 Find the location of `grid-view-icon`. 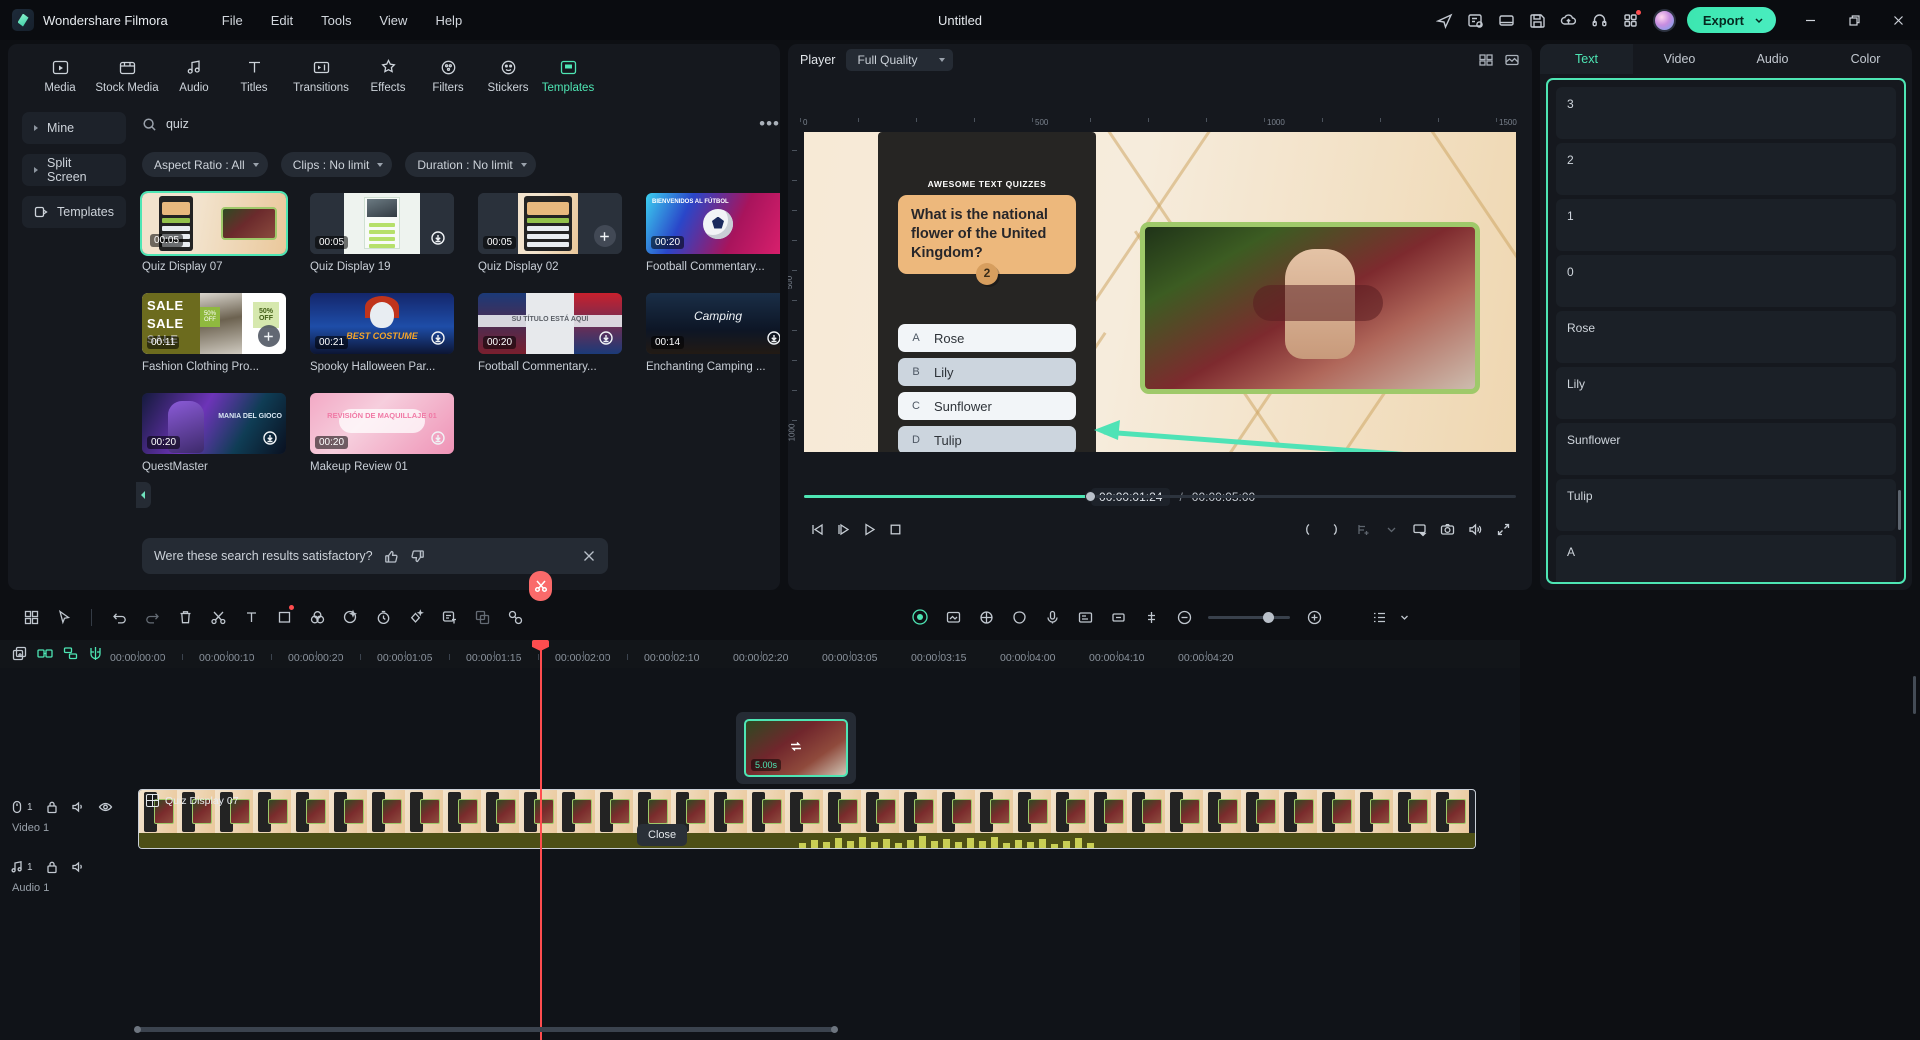

grid-view-icon is located at coordinates (1486, 60).